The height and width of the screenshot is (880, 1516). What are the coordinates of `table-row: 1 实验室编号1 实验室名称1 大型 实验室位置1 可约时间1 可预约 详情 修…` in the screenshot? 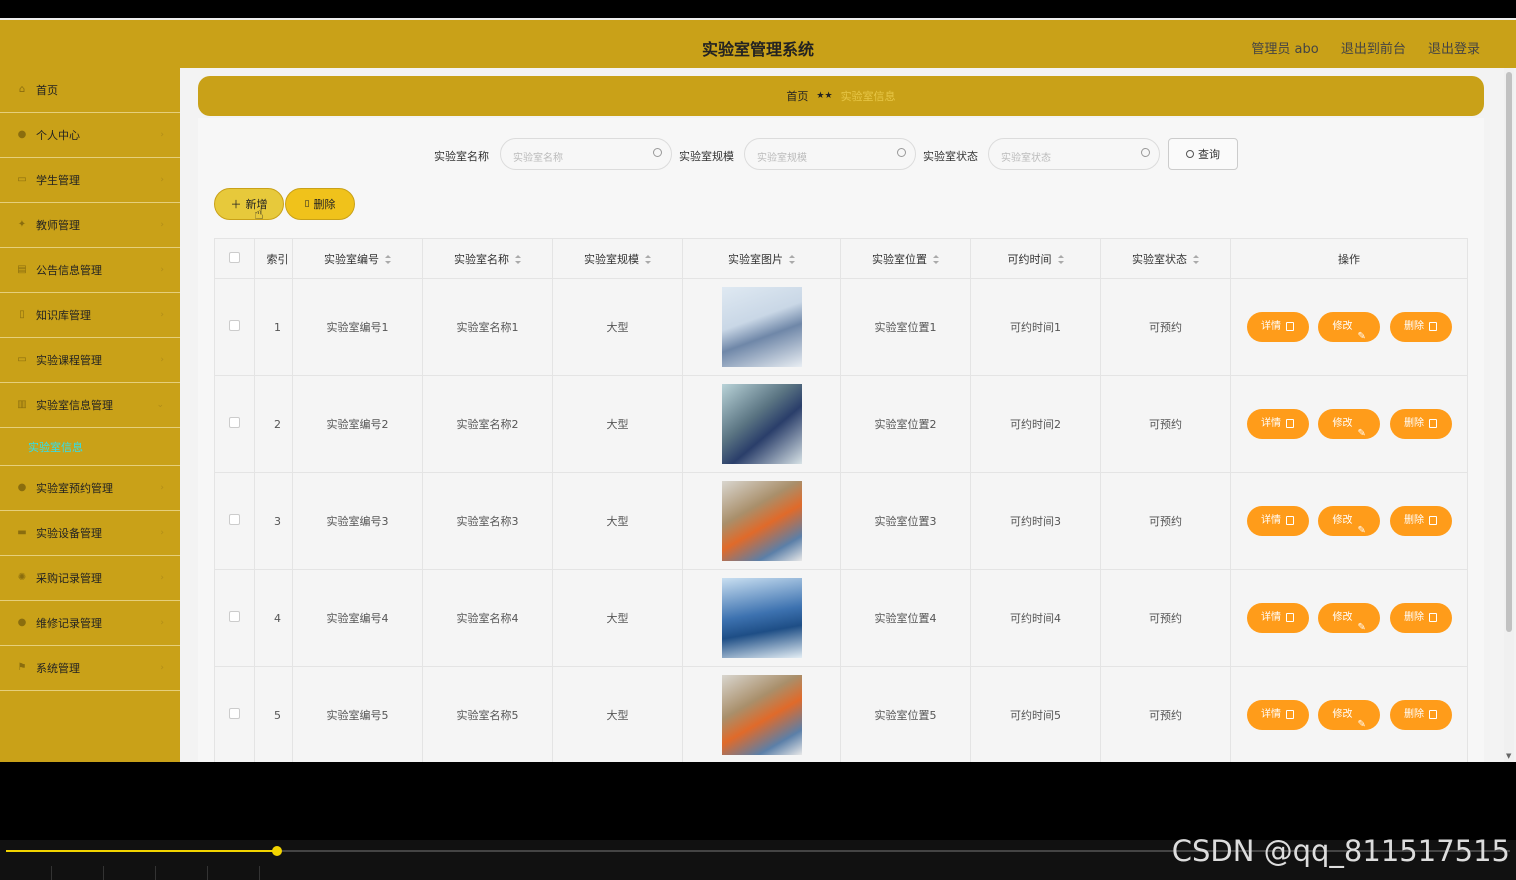 It's located at (841, 327).